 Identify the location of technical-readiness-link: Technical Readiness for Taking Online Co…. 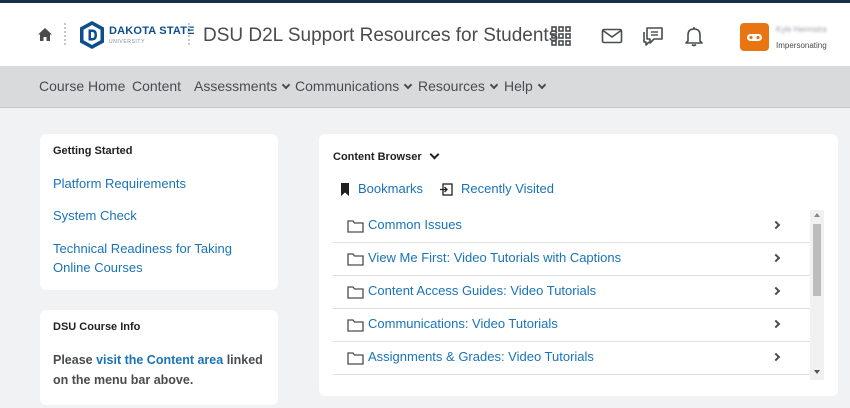
(148, 258).